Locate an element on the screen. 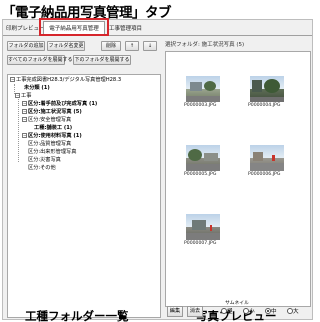 This screenshot has width=320, height=322. tree-item-before-after: − 区分:着手前及び完成写真 (1) is located at coordinates (59, 104).